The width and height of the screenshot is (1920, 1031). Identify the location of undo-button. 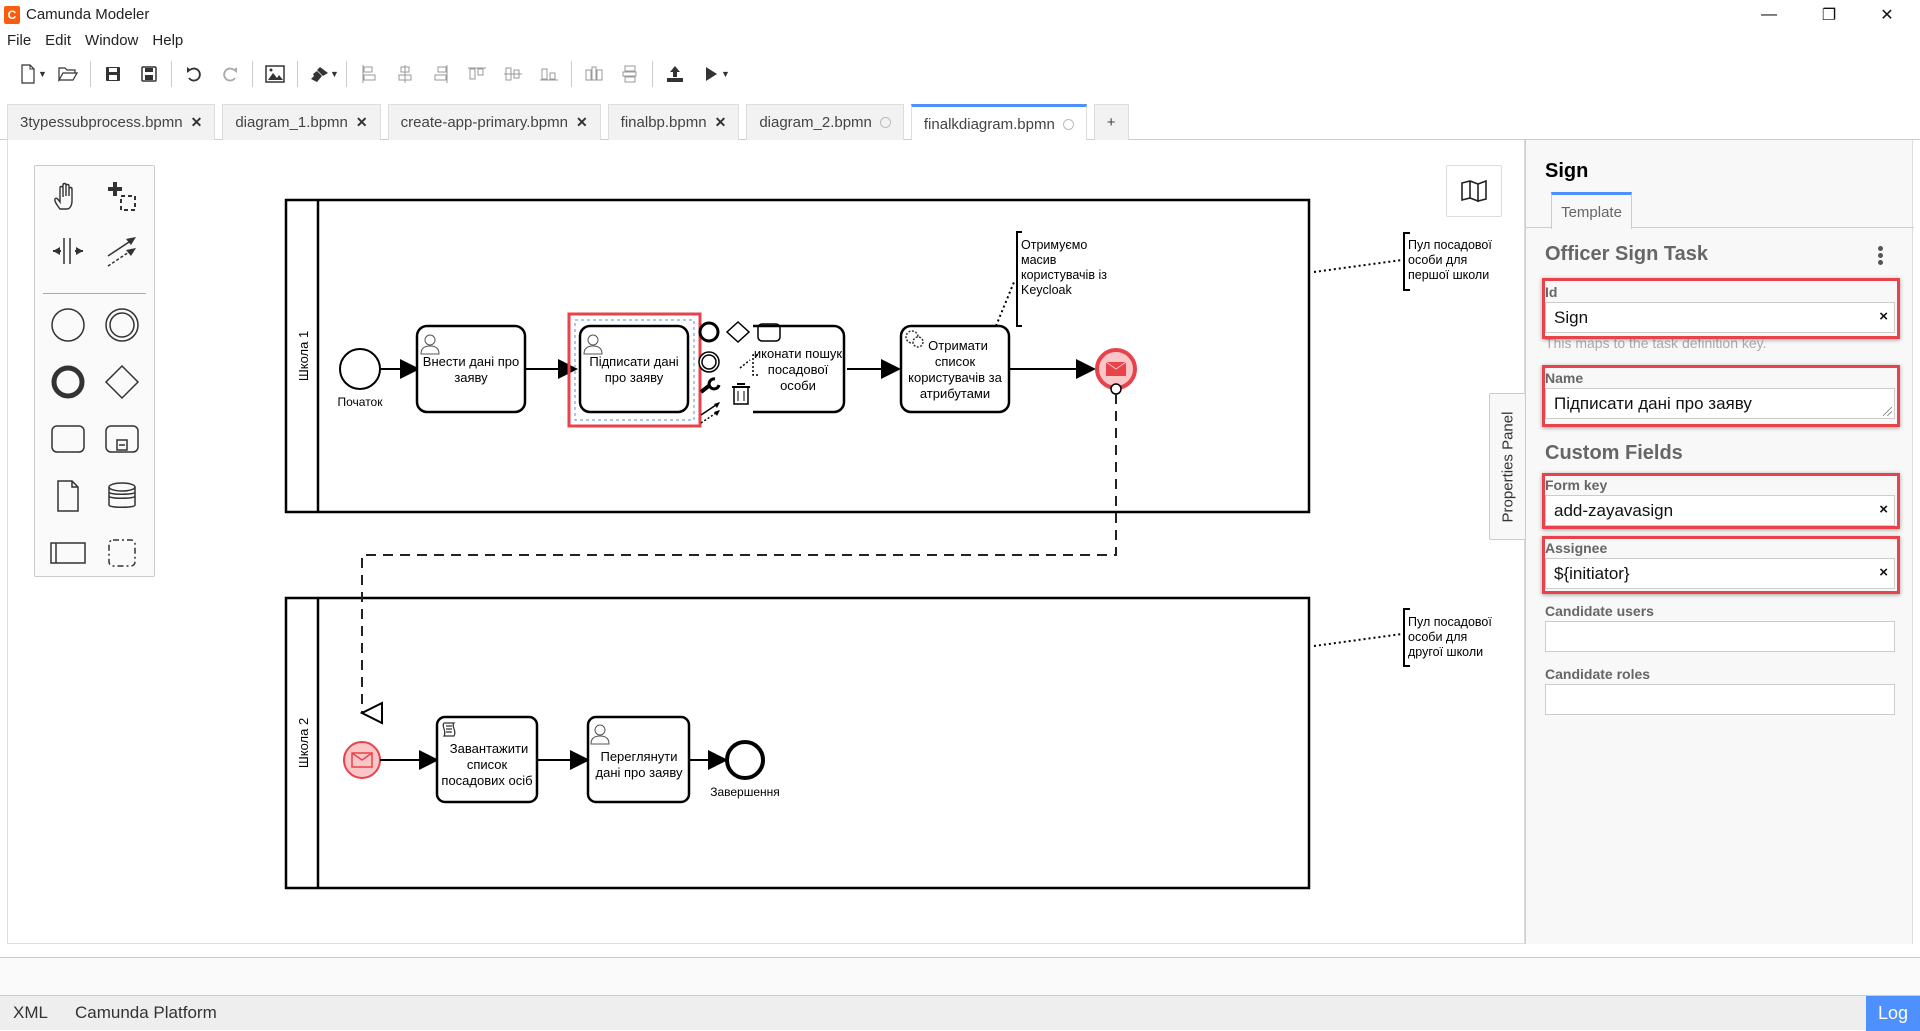
(194, 74).